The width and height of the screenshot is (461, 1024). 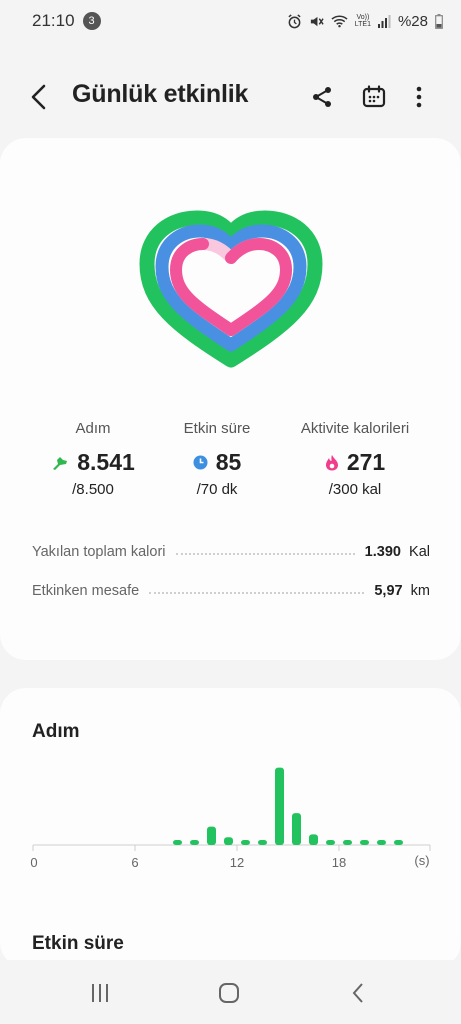 What do you see at coordinates (402, 591) in the screenshot?
I see `row-value: 5,97 km` at bounding box center [402, 591].